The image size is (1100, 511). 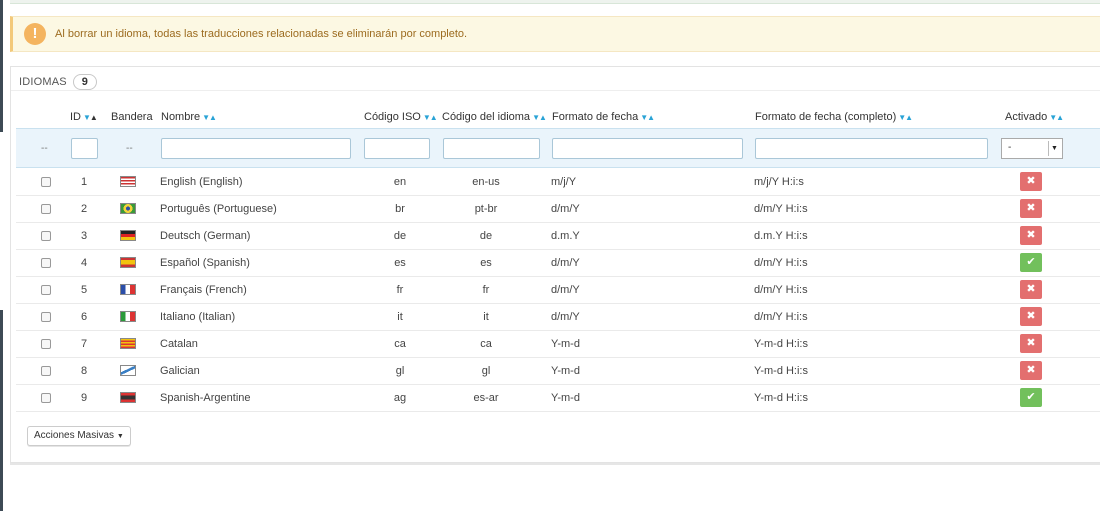 I want to click on table-row: 8 Galician gl gl Y-m-d Y-m-d H:i:s ✖, so click(x=558, y=371).